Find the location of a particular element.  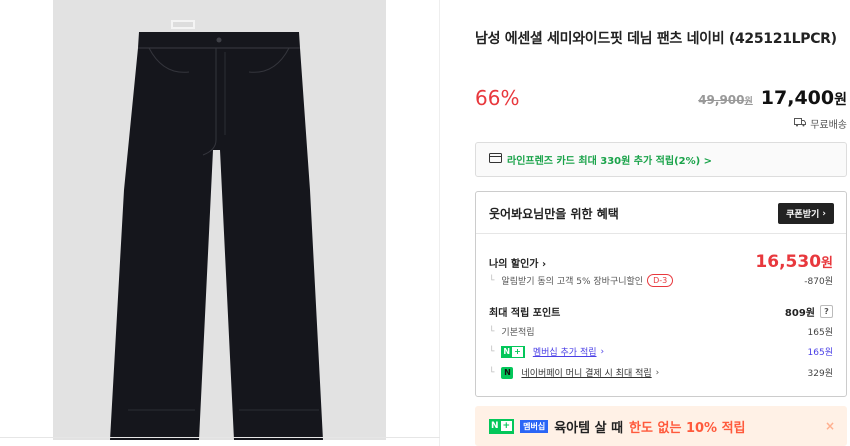

coupon-detail: └ 알림받기 동의 고객 5% 장바구니할인 D-3 is located at coordinates (581, 280).